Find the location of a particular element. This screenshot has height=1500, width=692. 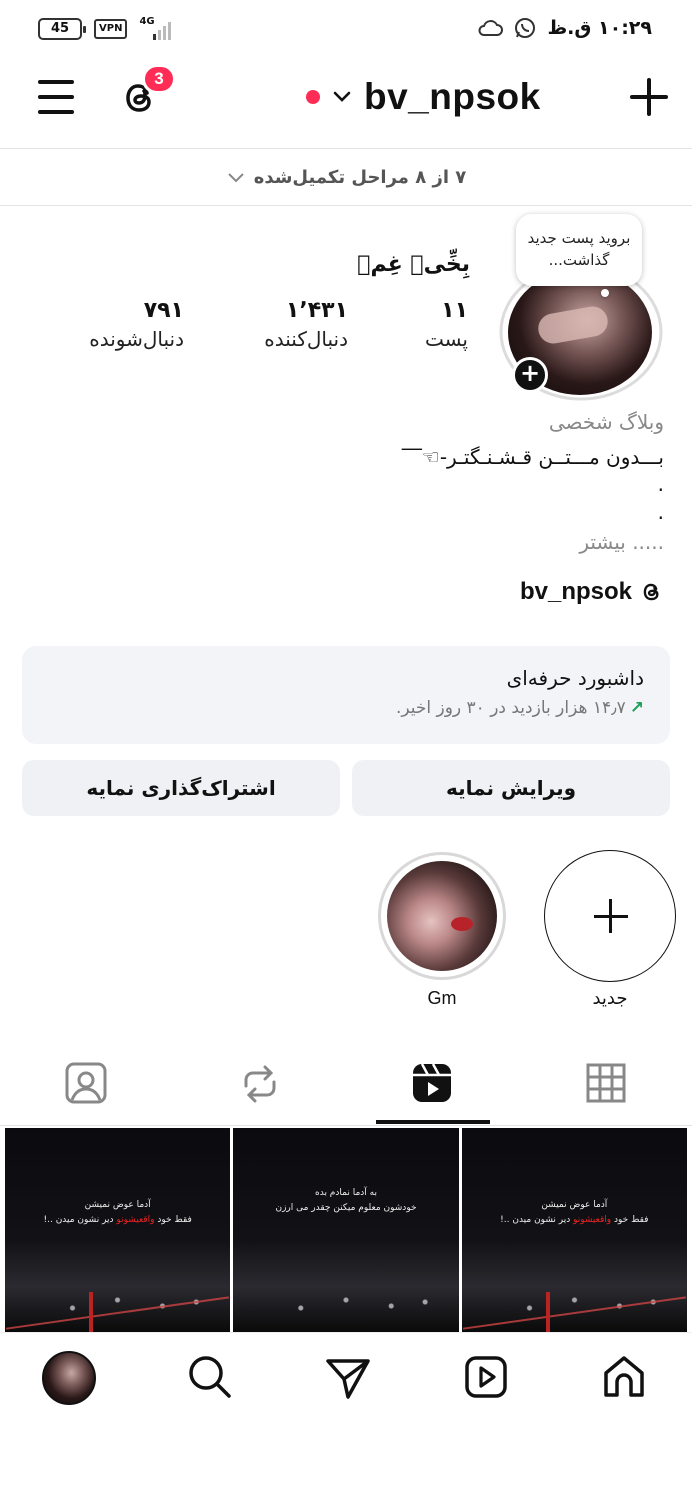

threads-icon is located at coordinates (651, 592).